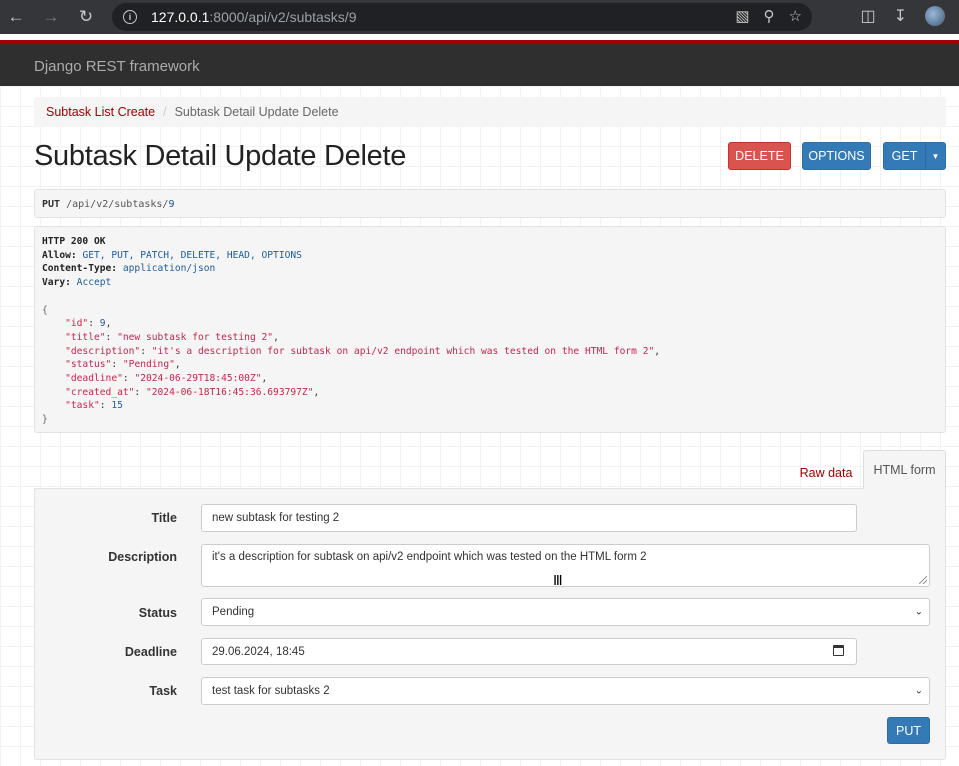 The width and height of the screenshot is (959, 766). What do you see at coordinates (192, 255) in the screenshot?
I see `response-header-value: GET, PUT, PATCH, DELETE, HEAD, OPTIONS` at bounding box center [192, 255].